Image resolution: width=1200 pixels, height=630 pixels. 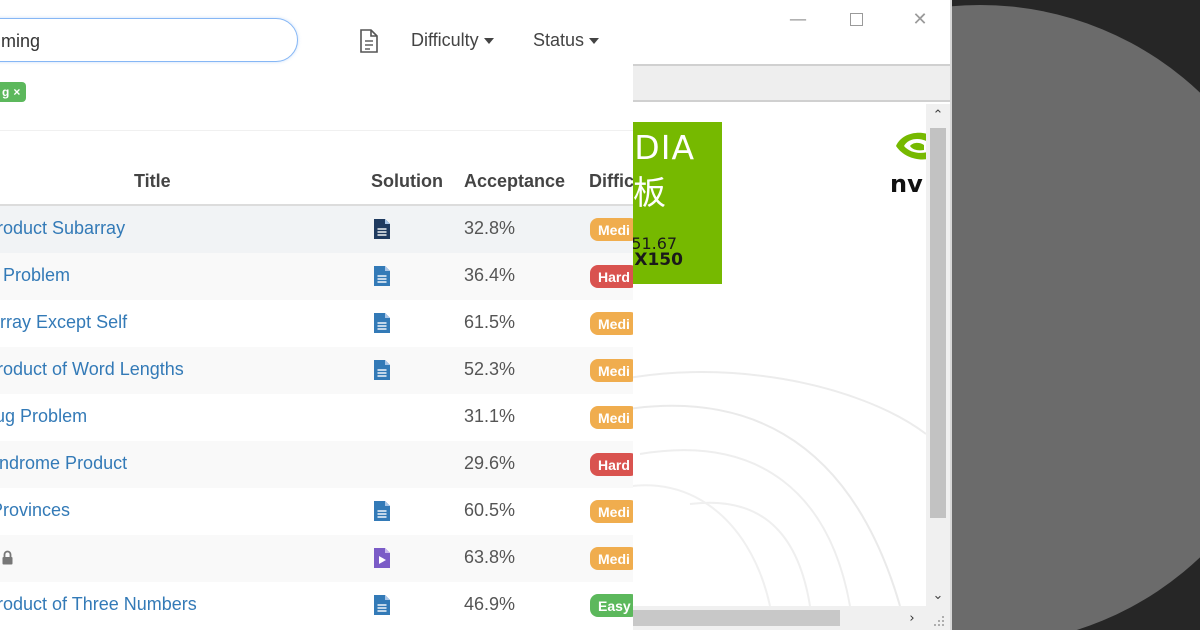 I want to click on resize-grip-icon, so click(x=938, y=620).